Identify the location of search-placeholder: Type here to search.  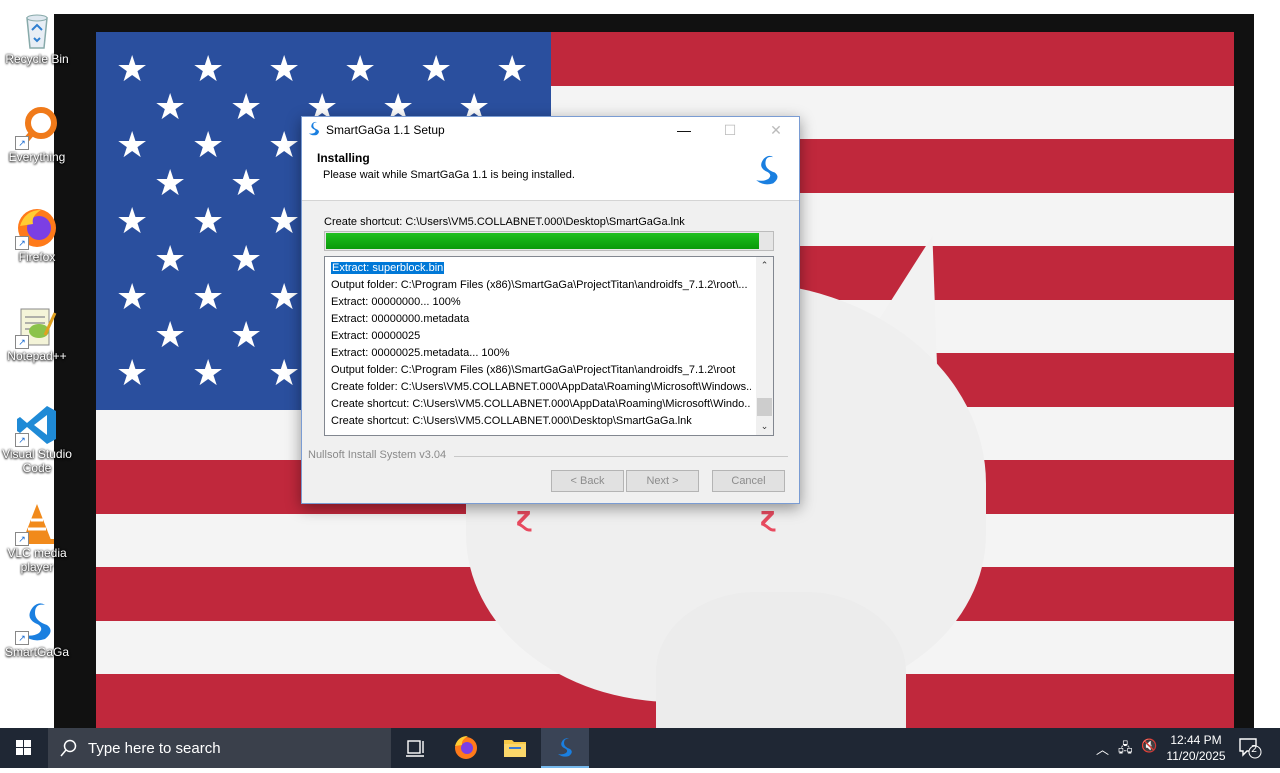
(154, 748).